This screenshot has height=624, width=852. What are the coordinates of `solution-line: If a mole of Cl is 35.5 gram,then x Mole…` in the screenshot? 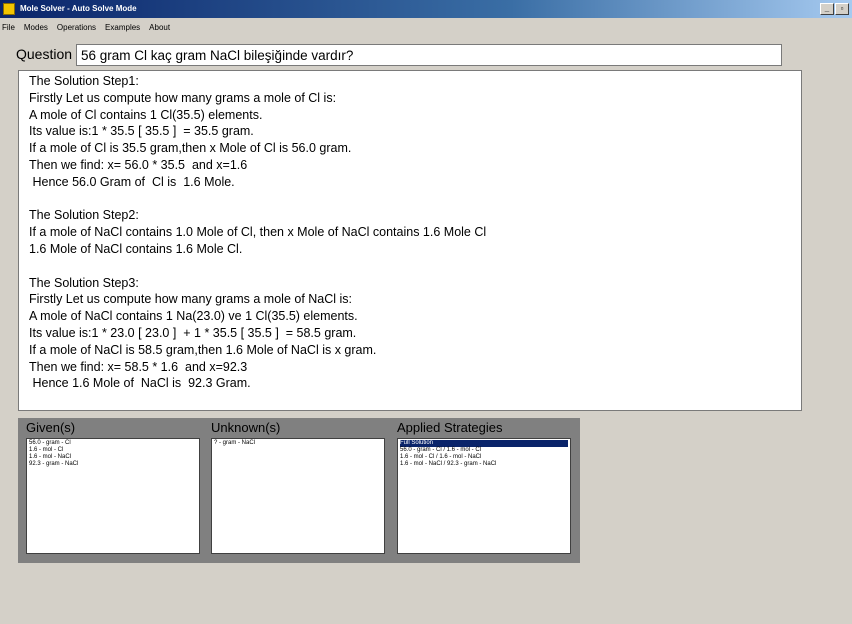 It's located at (190, 148).